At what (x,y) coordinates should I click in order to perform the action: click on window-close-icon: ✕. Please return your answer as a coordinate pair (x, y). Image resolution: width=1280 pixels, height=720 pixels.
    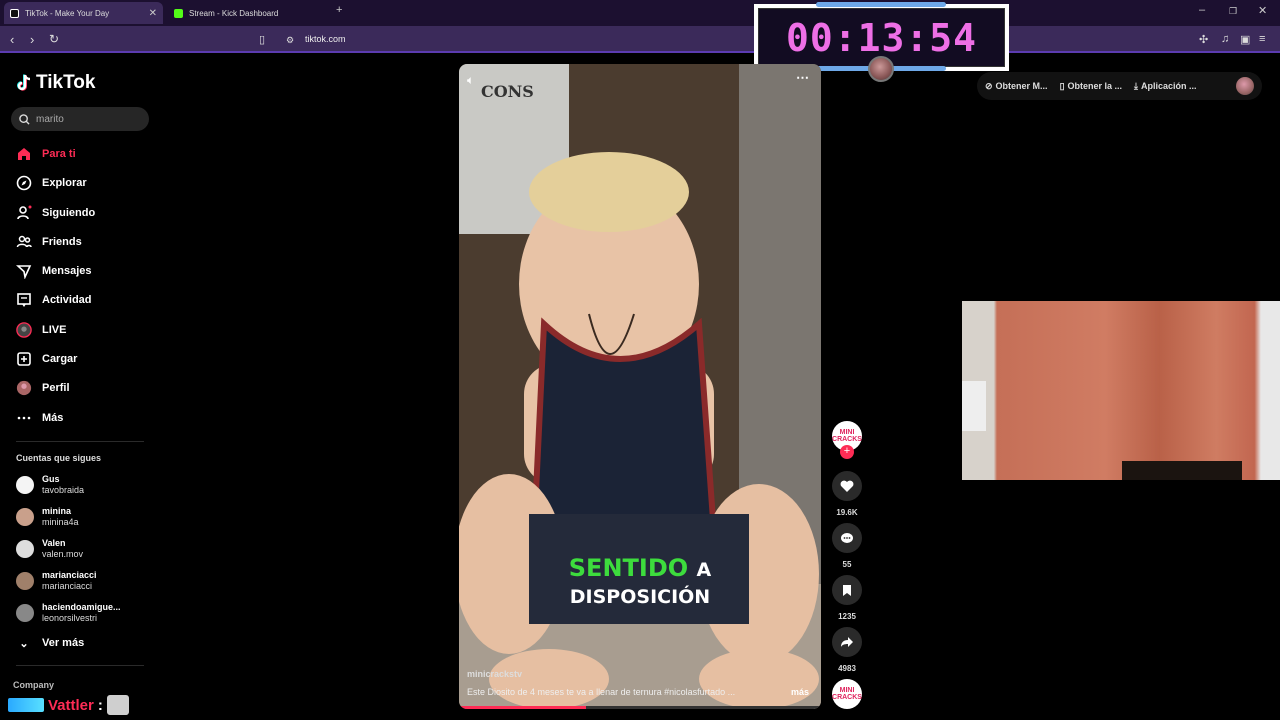
    Looking at the image, I should click on (1262, 10).